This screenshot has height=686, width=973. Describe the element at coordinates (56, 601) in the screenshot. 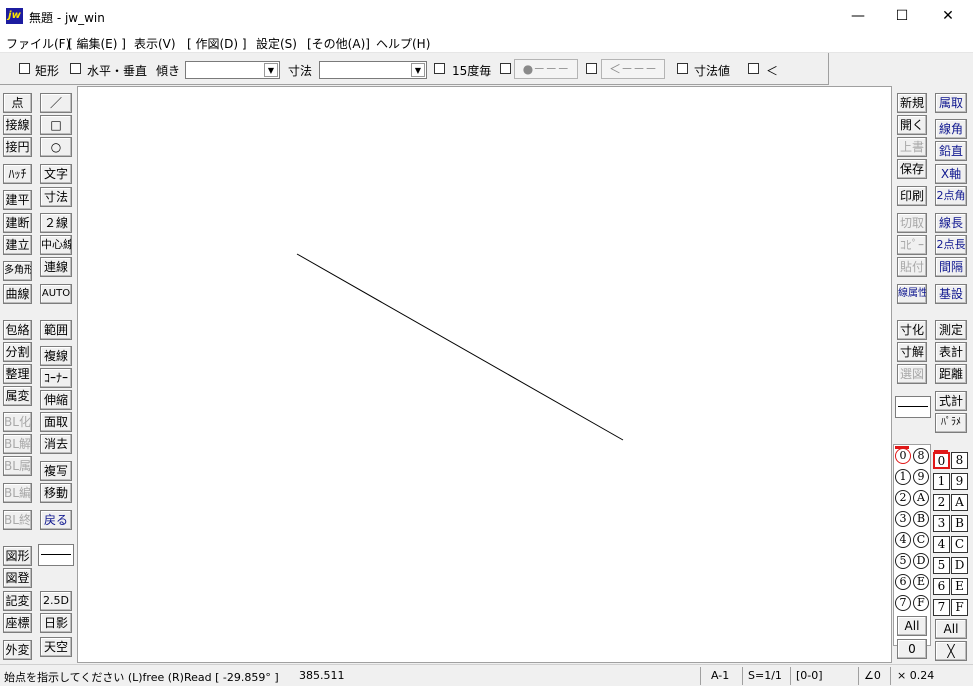

I see `tool-2-5d: 2.5D` at that location.